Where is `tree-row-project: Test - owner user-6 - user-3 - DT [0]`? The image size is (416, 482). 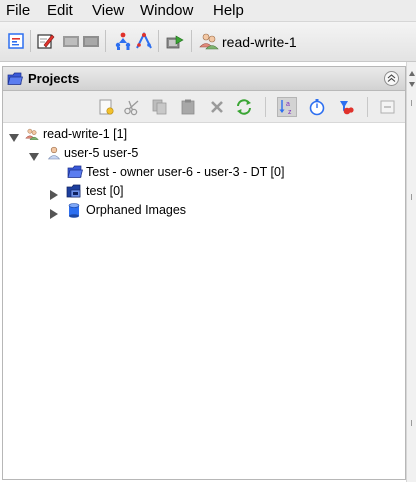 tree-row-project: Test - owner user-6 - user-3 - DT [0] is located at coordinates (202, 172).